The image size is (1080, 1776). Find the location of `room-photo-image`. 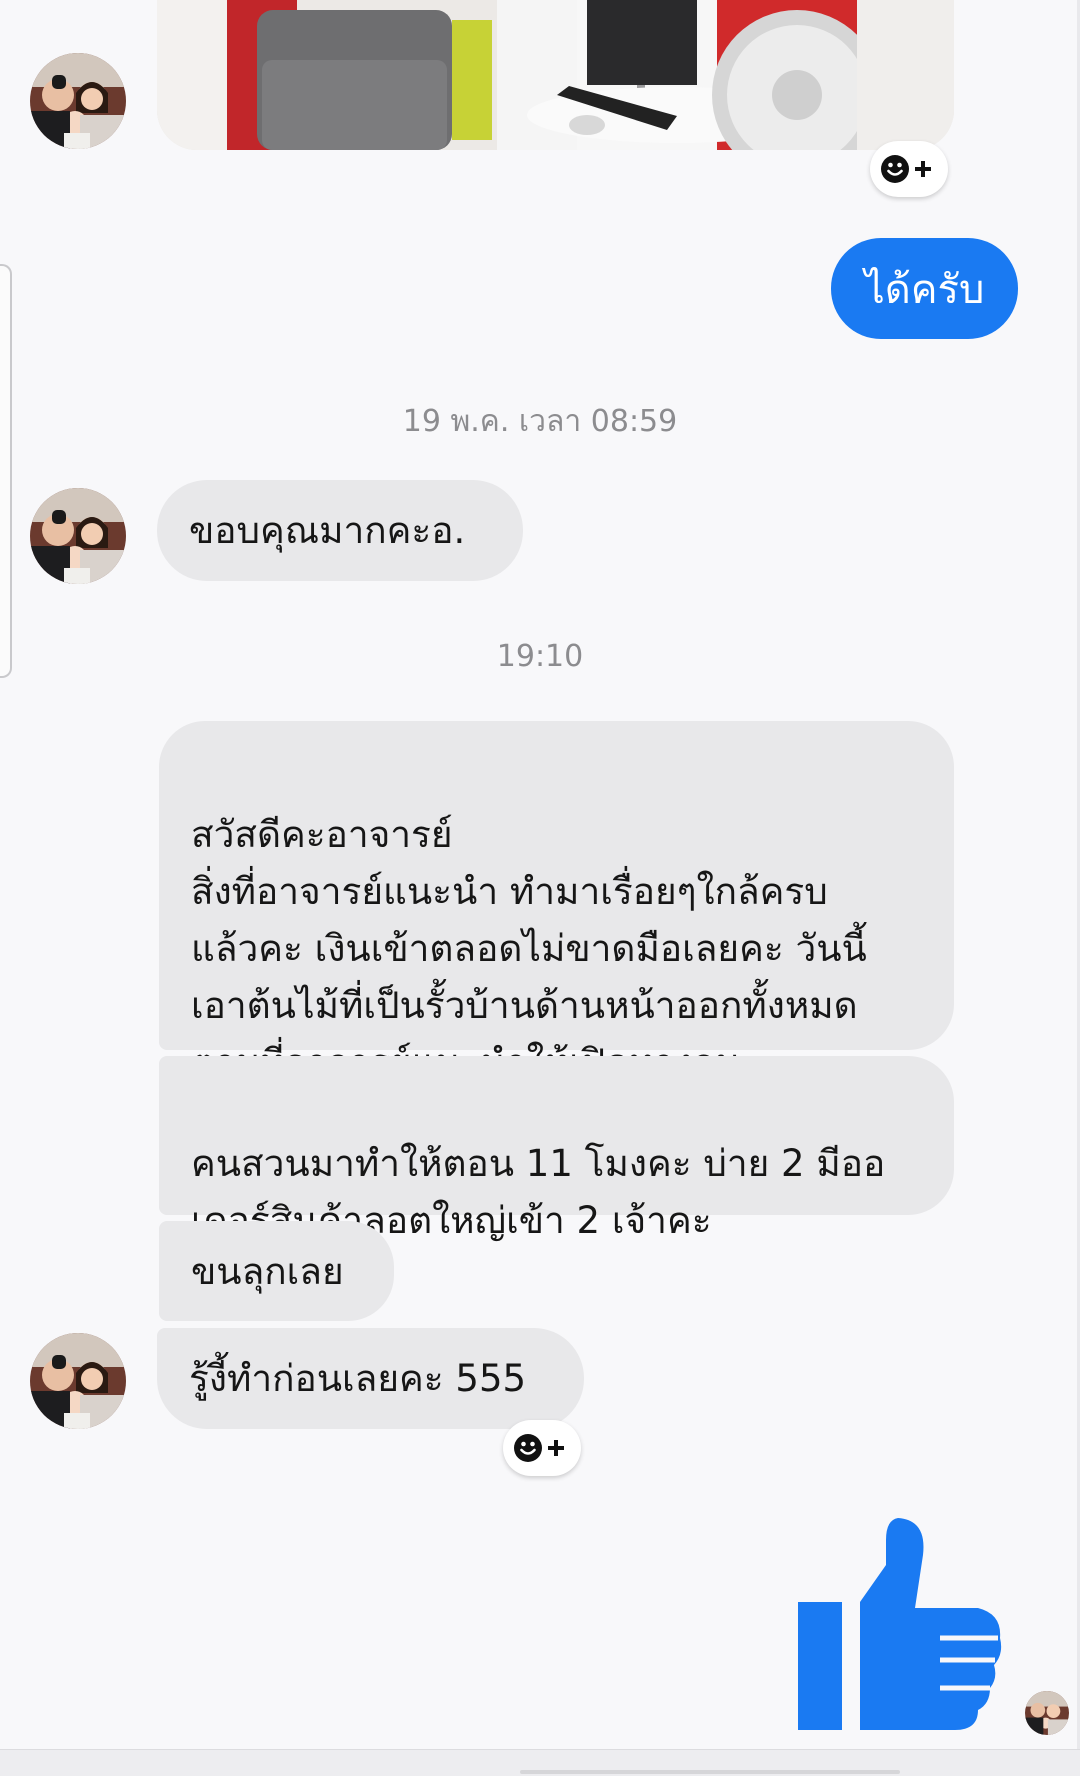

room-photo-image is located at coordinates (555, 75).